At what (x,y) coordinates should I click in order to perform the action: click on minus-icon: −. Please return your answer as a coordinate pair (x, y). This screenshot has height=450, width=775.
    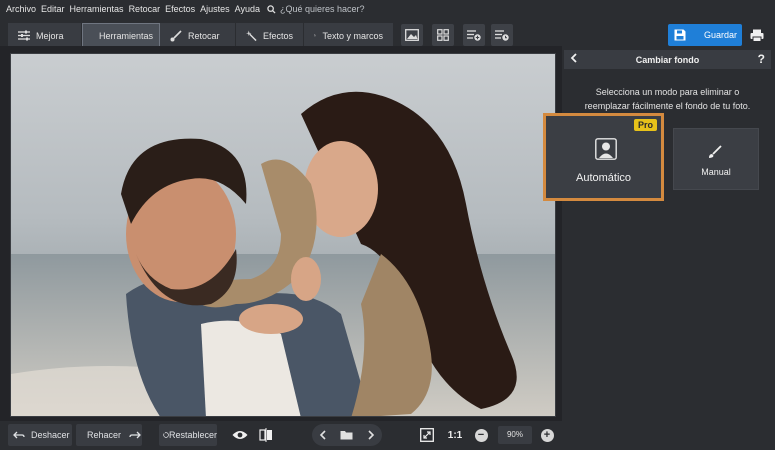
    Looking at the image, I should click on (481, 435).